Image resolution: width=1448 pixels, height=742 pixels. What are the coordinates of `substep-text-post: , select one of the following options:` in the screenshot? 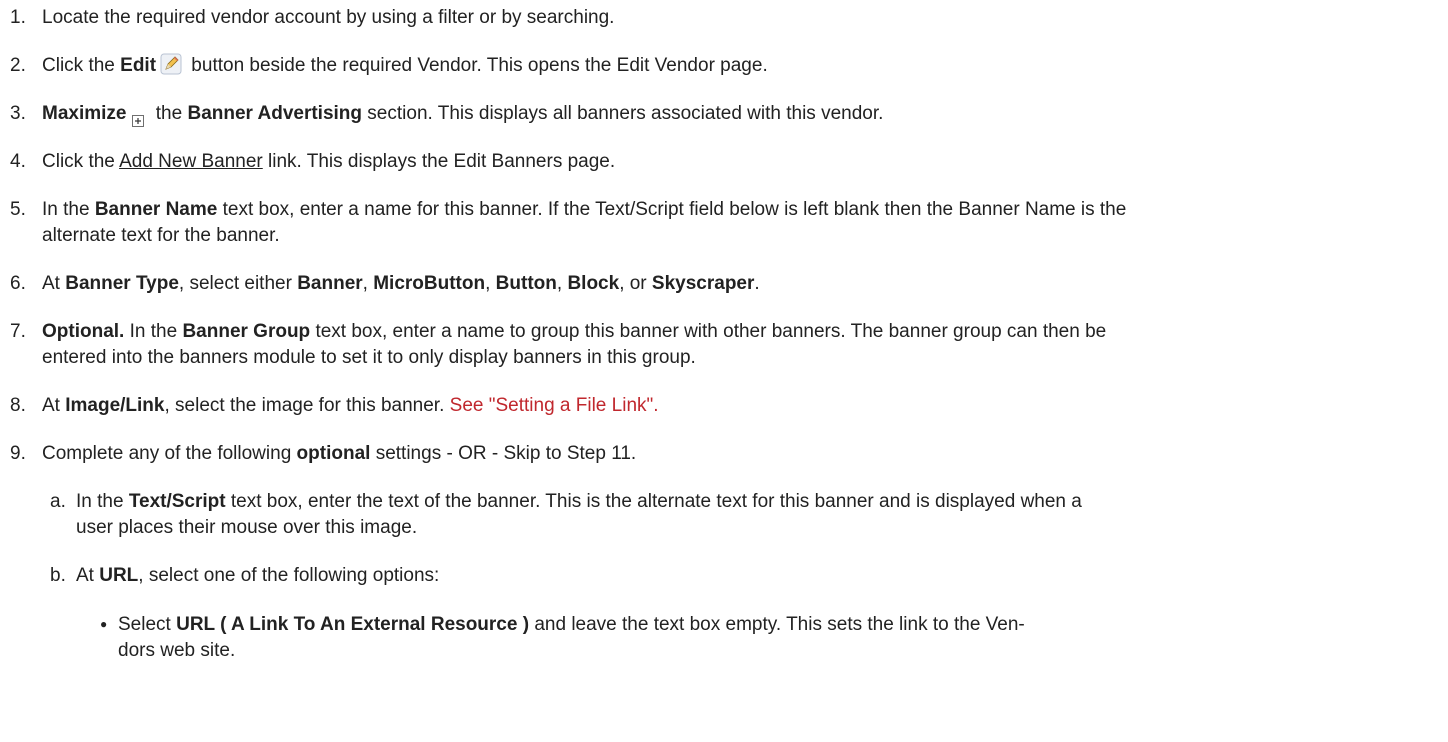 It's located at (289, 575).